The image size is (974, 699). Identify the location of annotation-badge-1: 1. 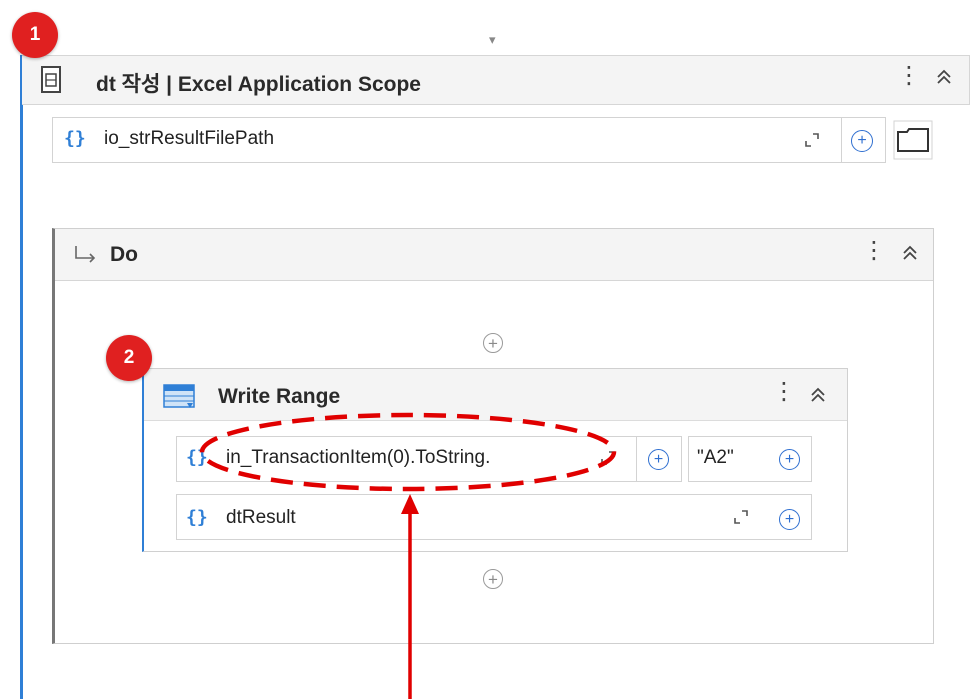
(35, 35).